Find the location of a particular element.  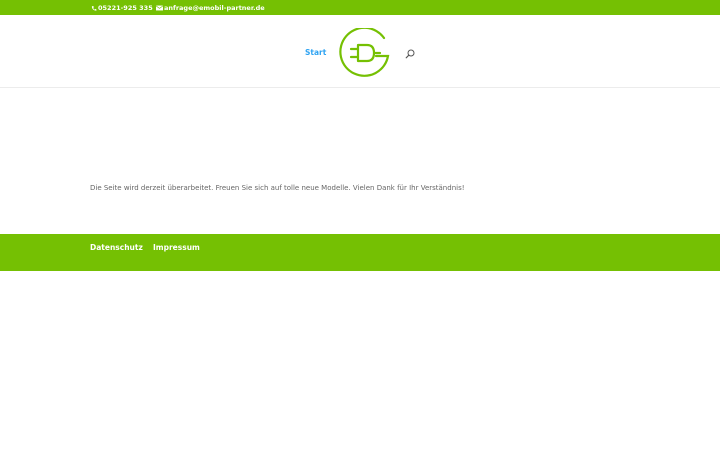

phone-number: 05221-925 335 is located at coordinates (125, 8).